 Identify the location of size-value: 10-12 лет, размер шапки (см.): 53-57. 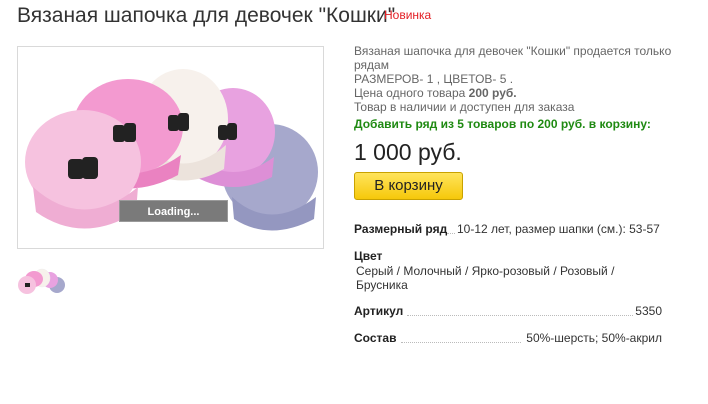
(558, 229).